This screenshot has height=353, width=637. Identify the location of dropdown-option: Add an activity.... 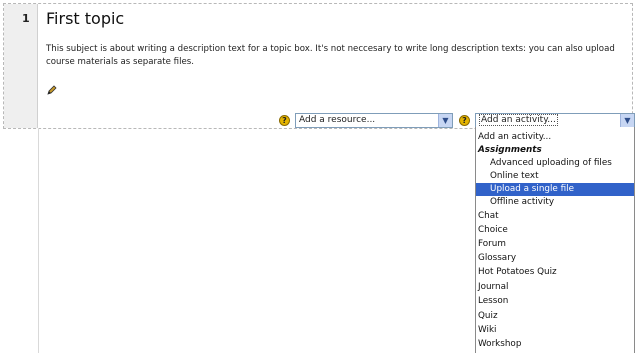
(555, 137).